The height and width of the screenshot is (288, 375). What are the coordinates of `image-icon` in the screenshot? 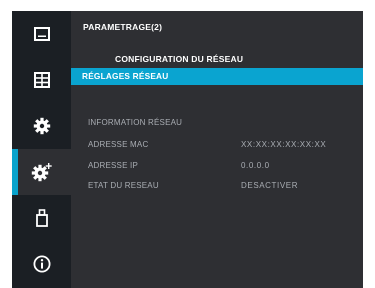 It's located at (41, 34).